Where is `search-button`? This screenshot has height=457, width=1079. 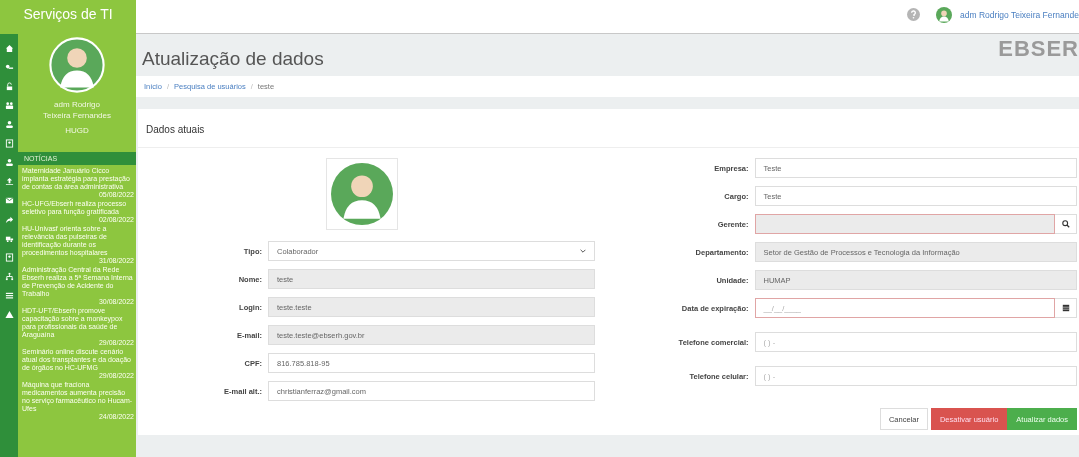 search-button is located at coordinates (1066, 224).